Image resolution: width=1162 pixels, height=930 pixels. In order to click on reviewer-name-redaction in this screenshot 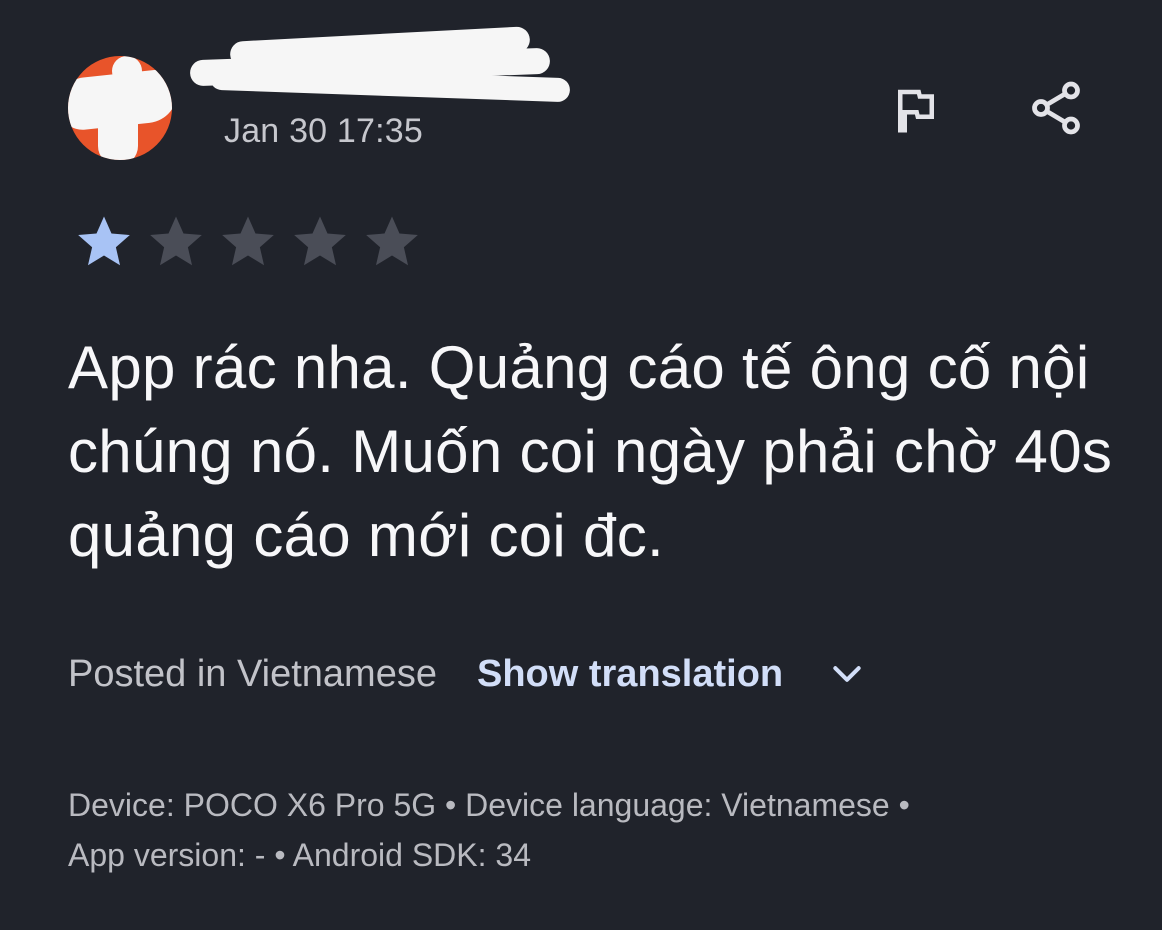, I will do `click(380, 64)`.